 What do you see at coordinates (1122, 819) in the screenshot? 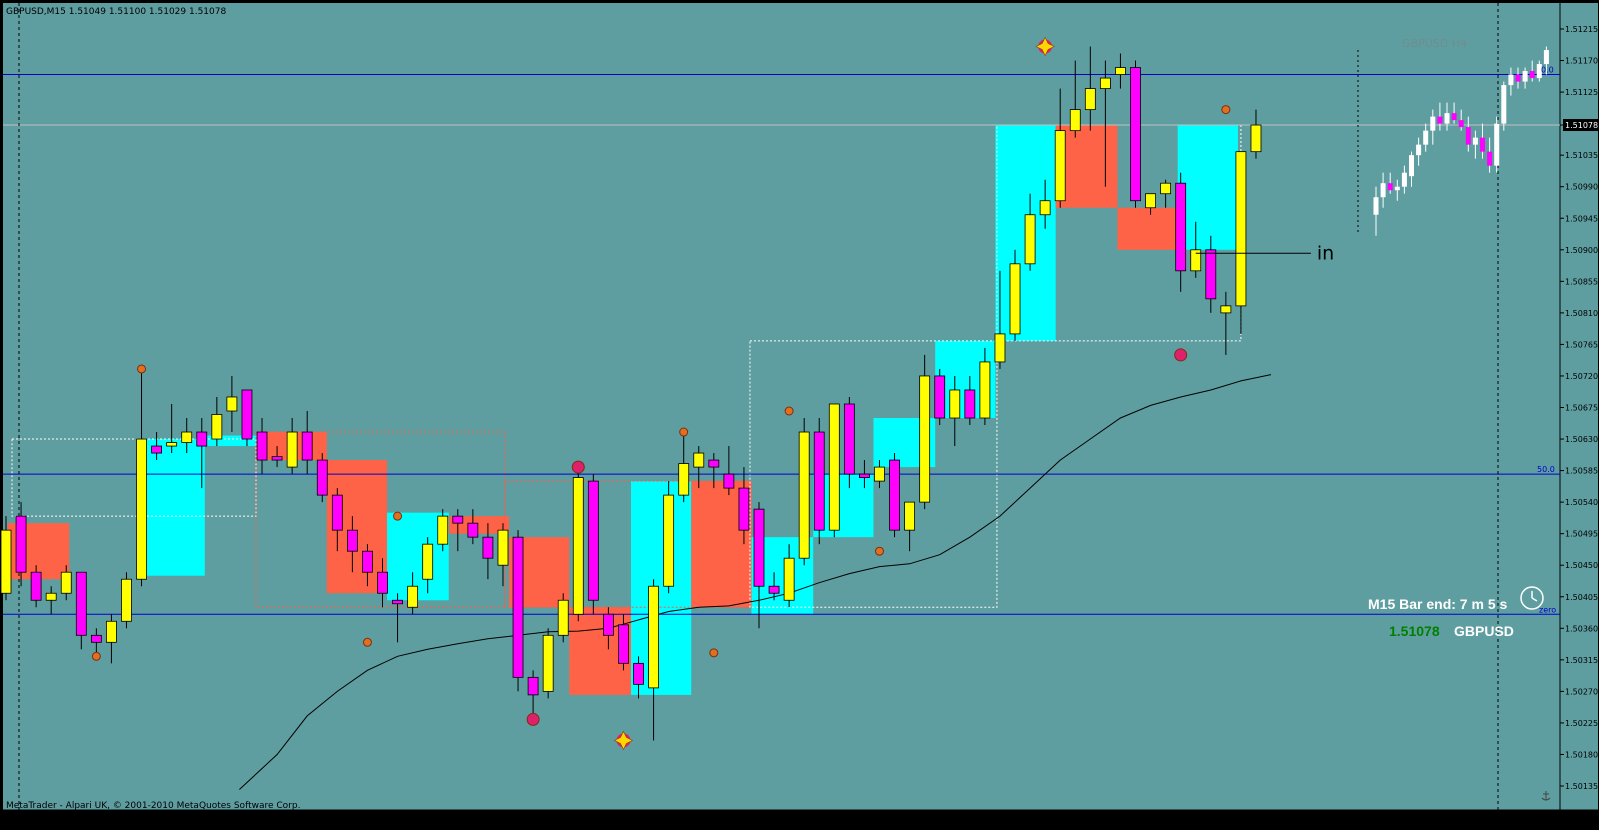
I see `time-tick-label: 28 Jun 17:45` at bounding box center [1122, 819].